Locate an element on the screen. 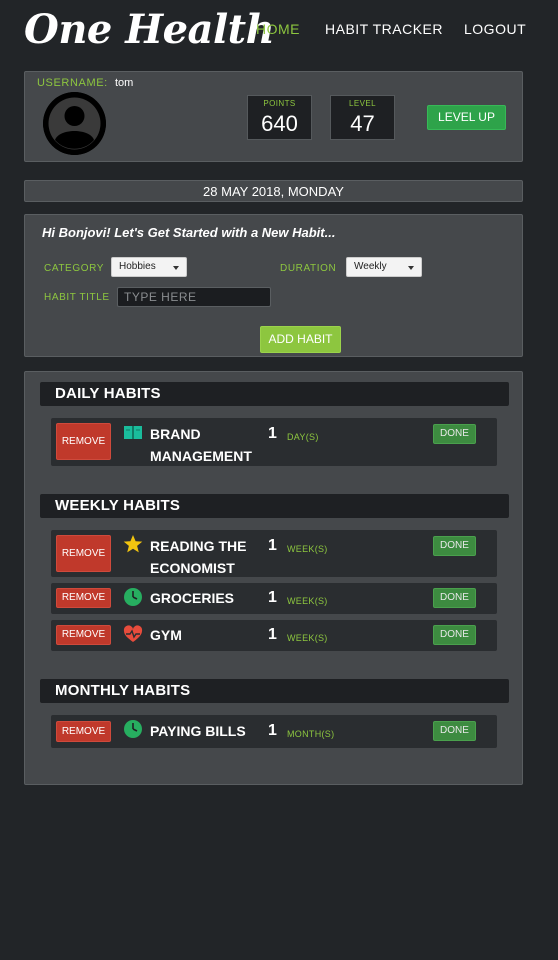 The height and width of the screenshot is (960, 558). habit-row: REMOVE BRAND MANAGEMENT 1 DAY(S) DONE is located at coordinates (274, 442).